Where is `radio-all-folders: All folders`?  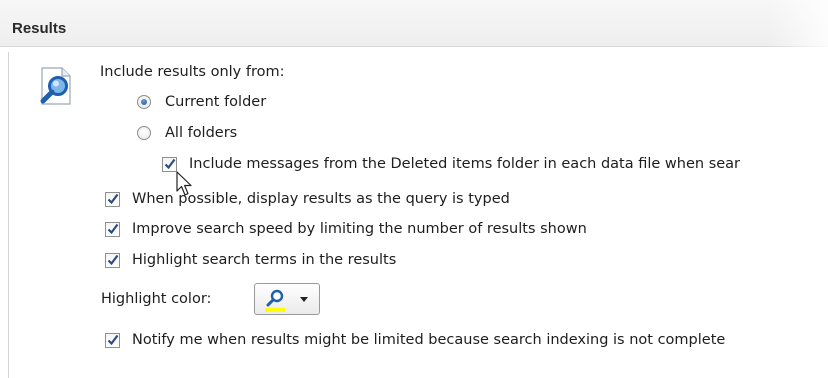 radio-all-folders: All folders is located at coordinates (187, 133).